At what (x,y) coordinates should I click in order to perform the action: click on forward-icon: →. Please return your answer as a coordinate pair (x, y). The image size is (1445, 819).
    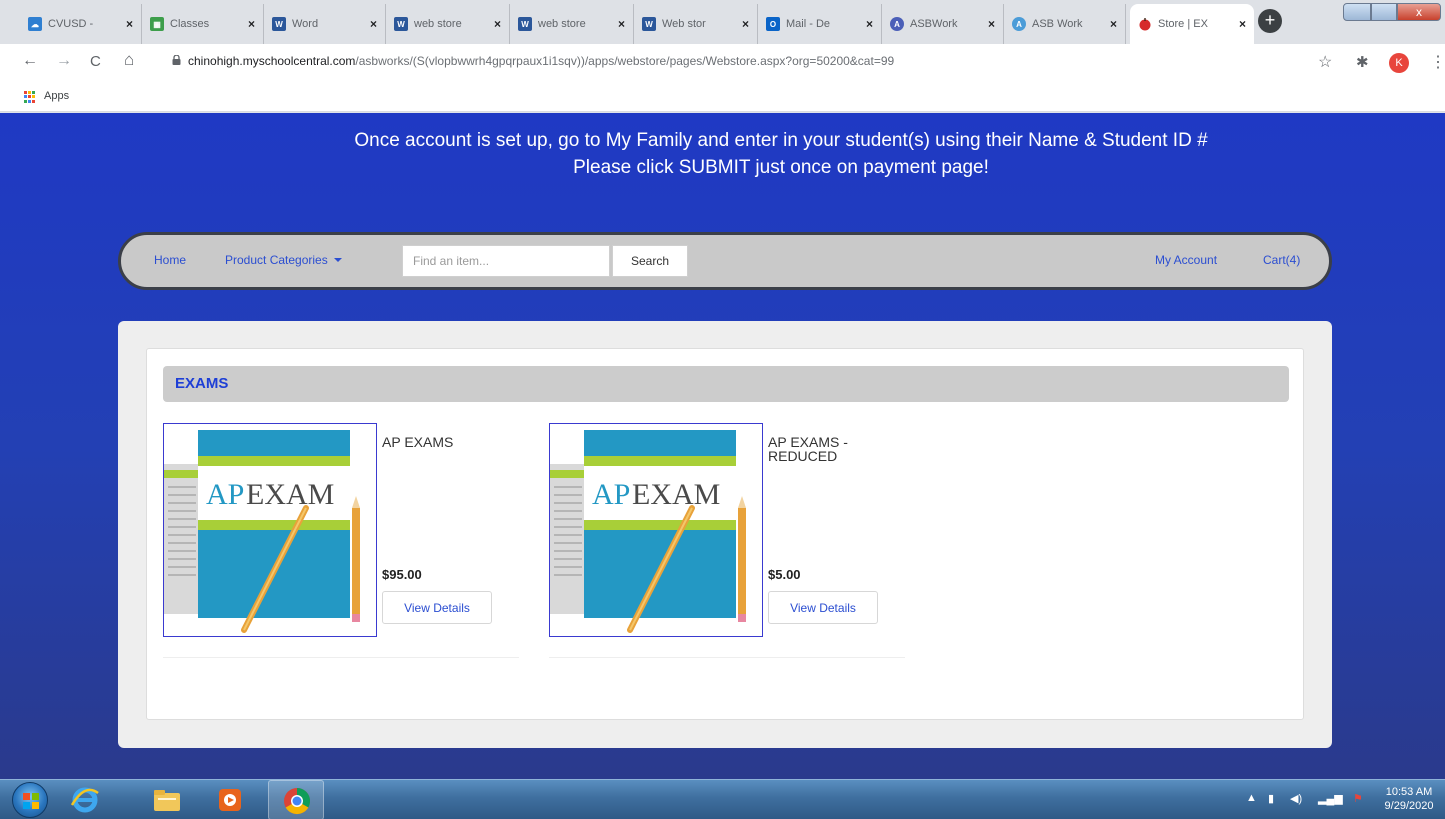
    Looking at the image, I should click on (64, 61).